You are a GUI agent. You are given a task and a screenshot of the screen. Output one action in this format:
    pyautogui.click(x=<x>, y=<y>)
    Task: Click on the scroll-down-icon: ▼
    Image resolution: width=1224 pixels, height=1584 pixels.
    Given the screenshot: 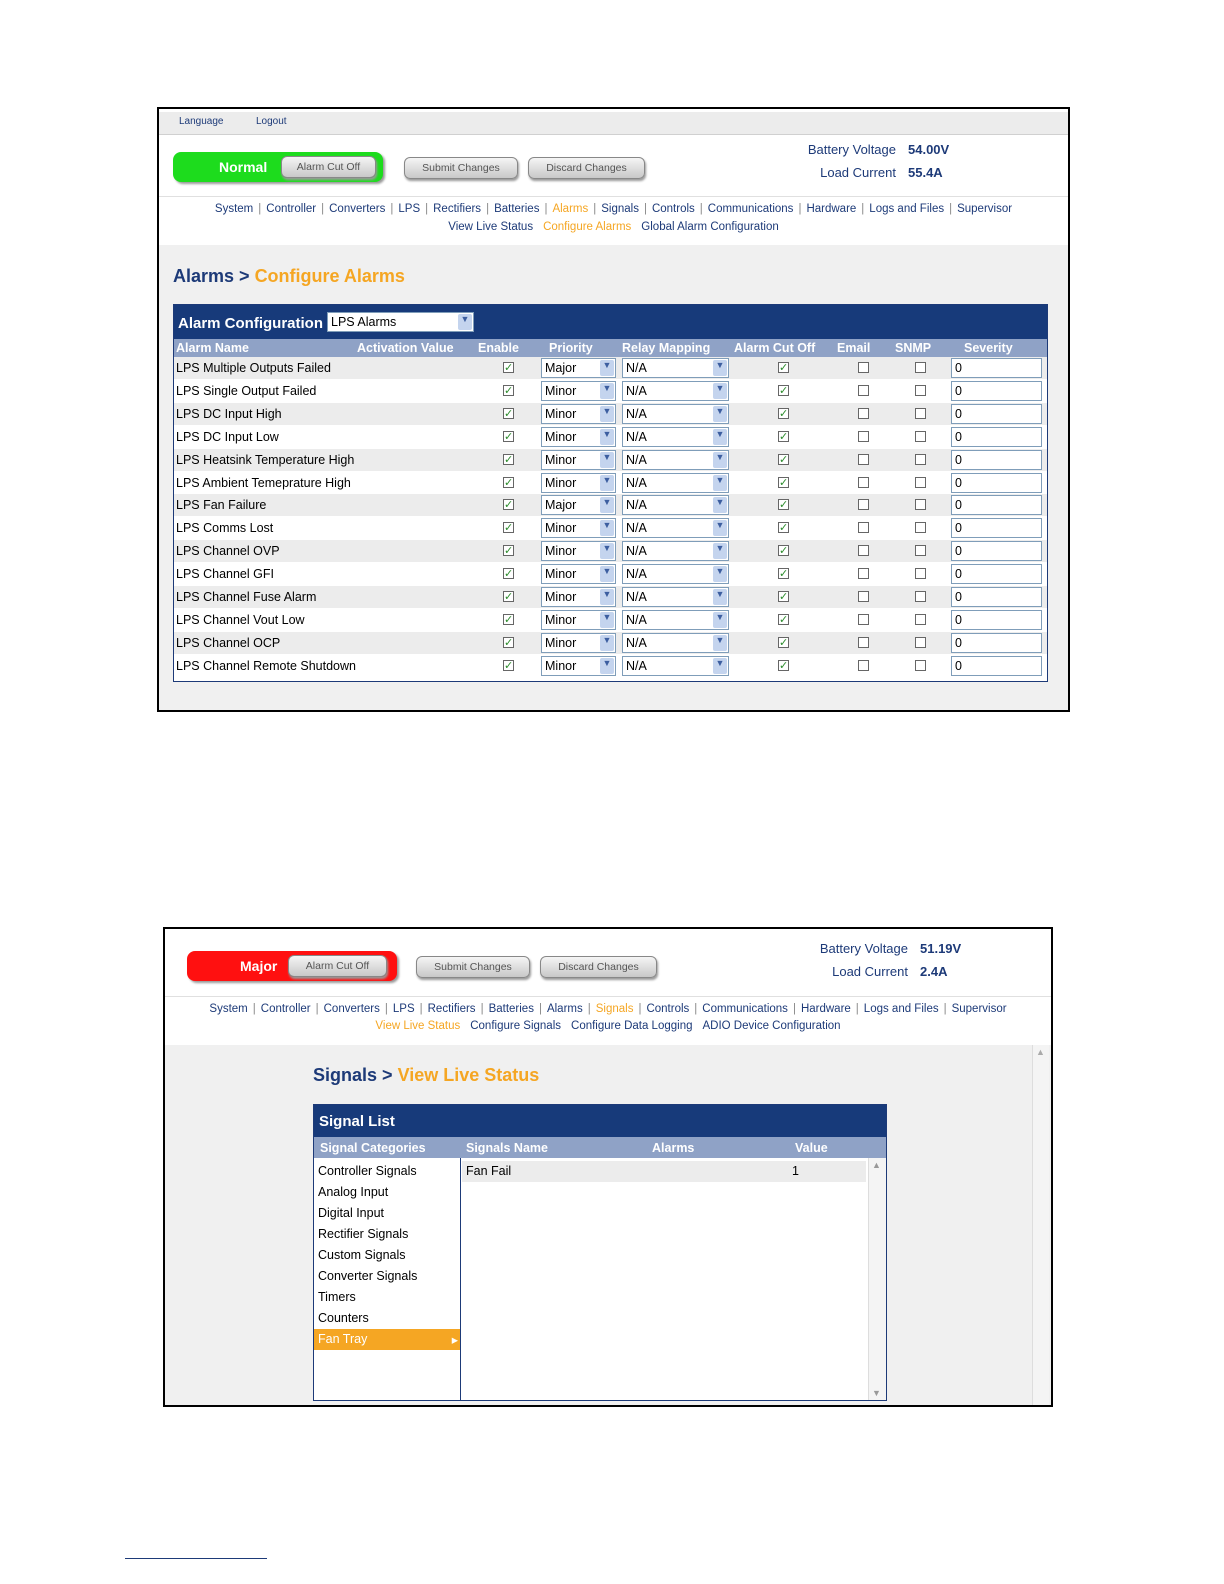 What is the action you would take?
    pyautogui.click(x=876, y=1393)
    